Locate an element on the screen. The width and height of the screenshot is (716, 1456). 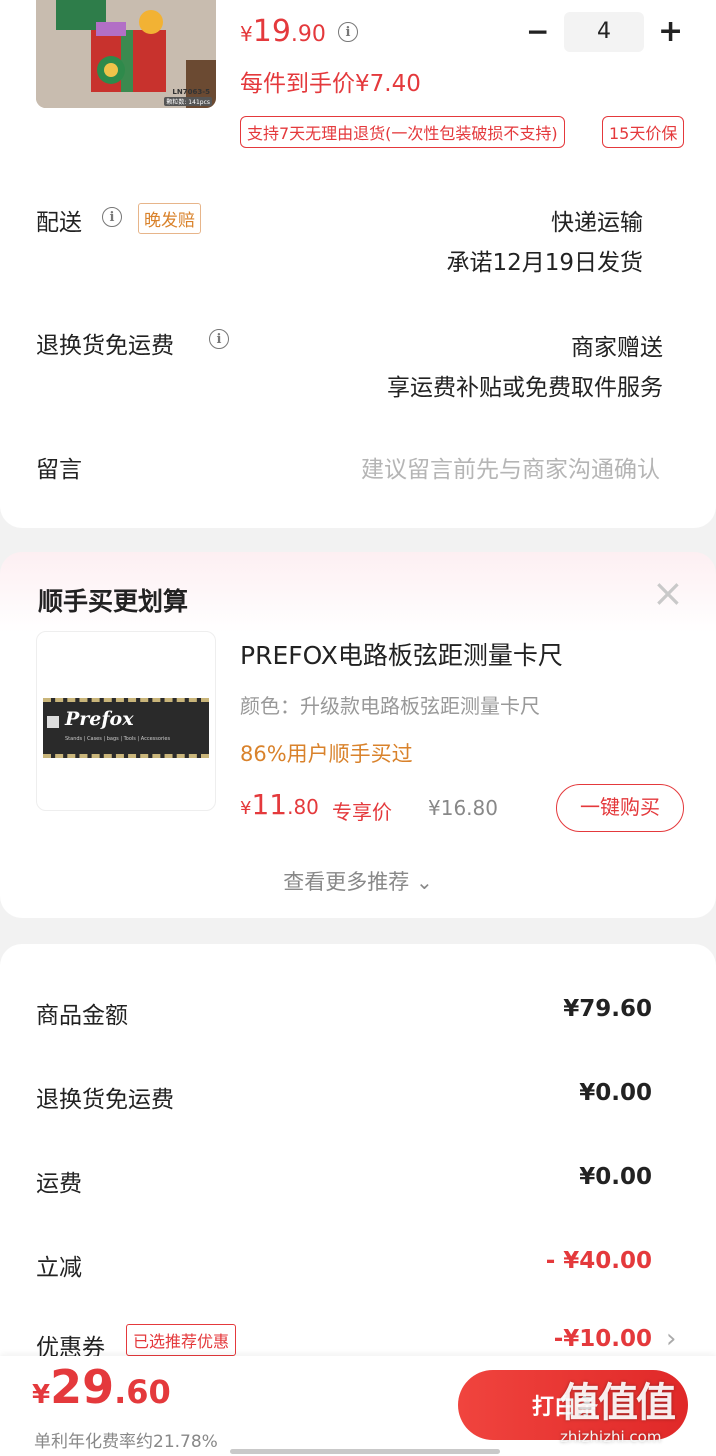
product-price: ¥19.90 is located at coordinates (283, 31).